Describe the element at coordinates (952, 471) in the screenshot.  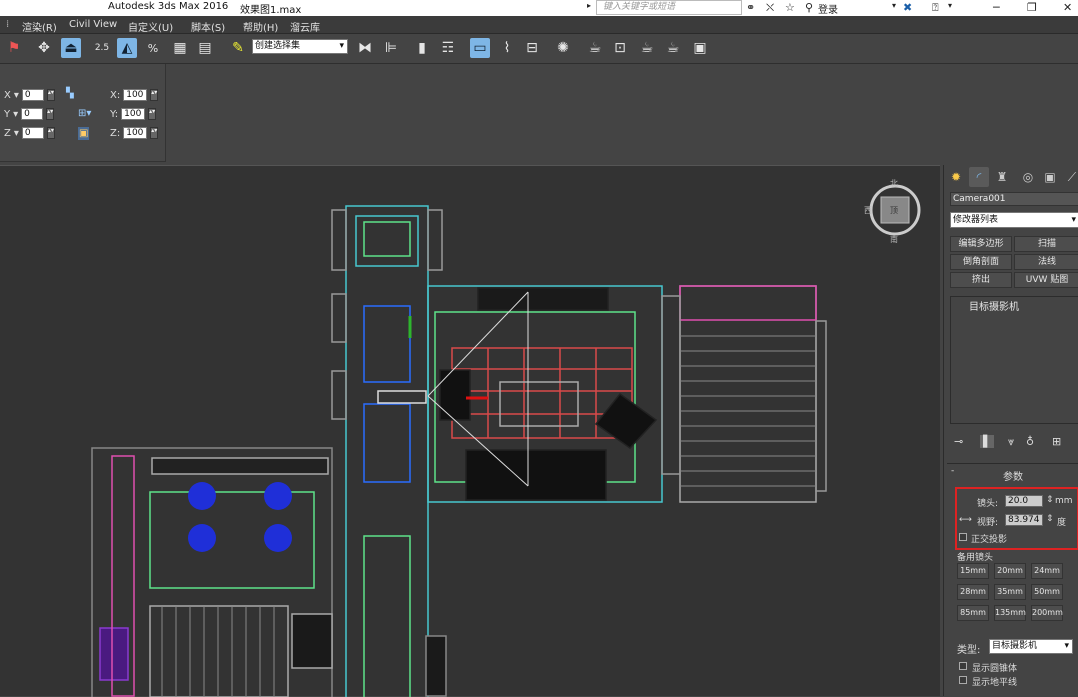
I see `rollout-collapse-icon: -` at that location.